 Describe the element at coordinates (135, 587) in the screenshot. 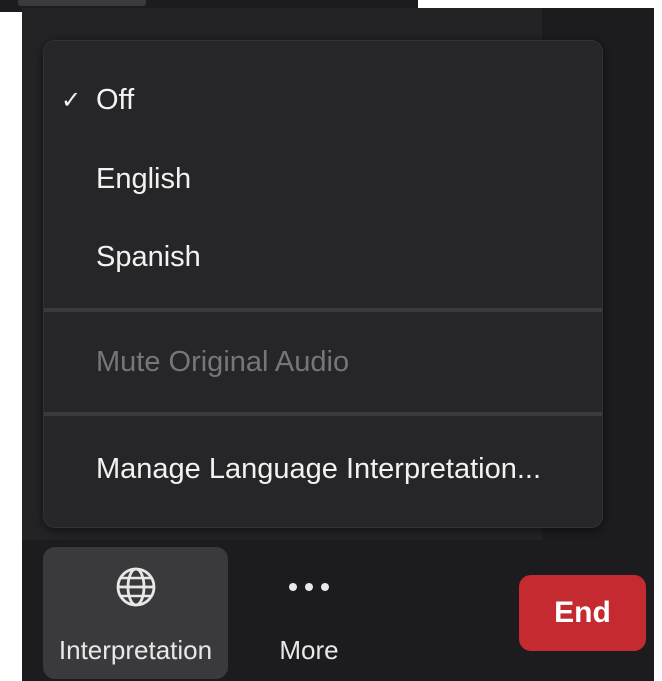

I see `globe-icon` at that location.